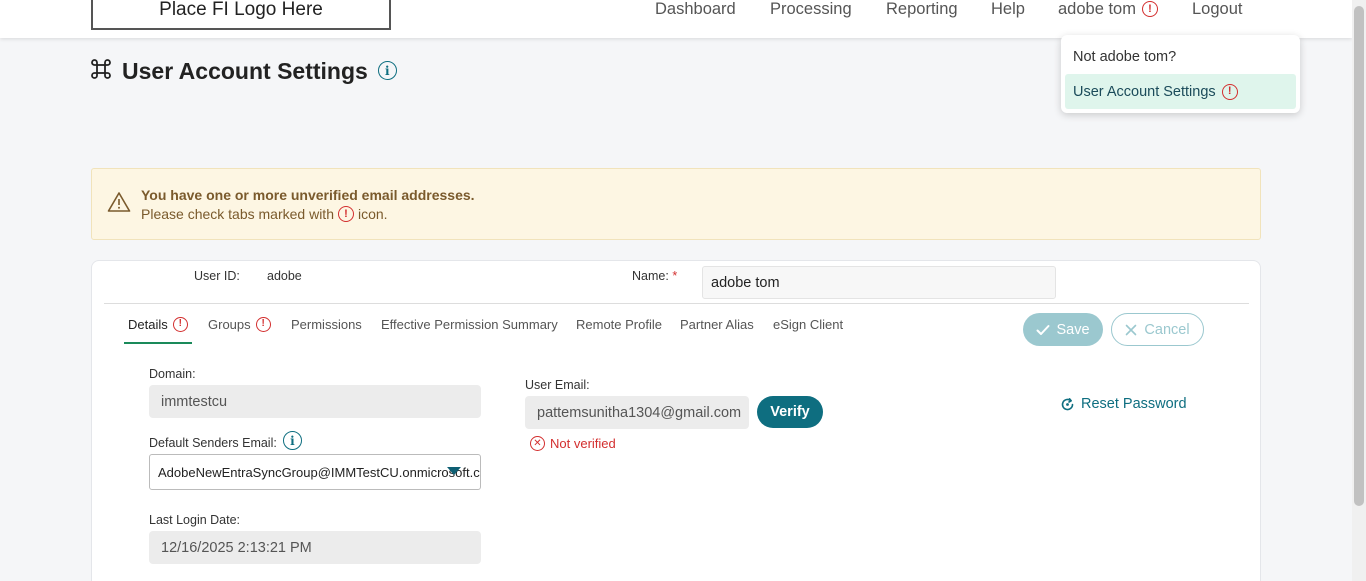 The width and height of the screenshot is (1366, 581). I want to click on menu-item-user-account-settings: User Account Settings !, so click(1180, 91).